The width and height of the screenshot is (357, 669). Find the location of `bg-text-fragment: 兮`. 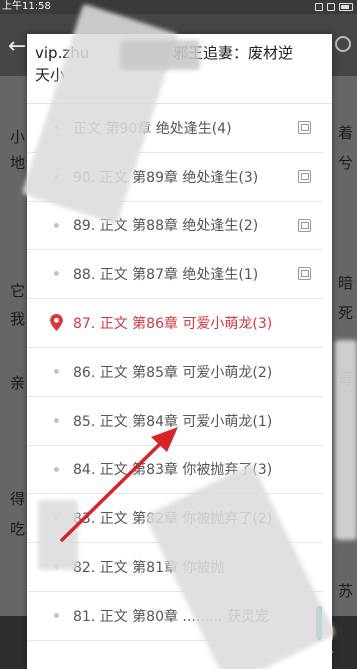

bg-text-fragment: 兮 is located at coordinates (345, 163).